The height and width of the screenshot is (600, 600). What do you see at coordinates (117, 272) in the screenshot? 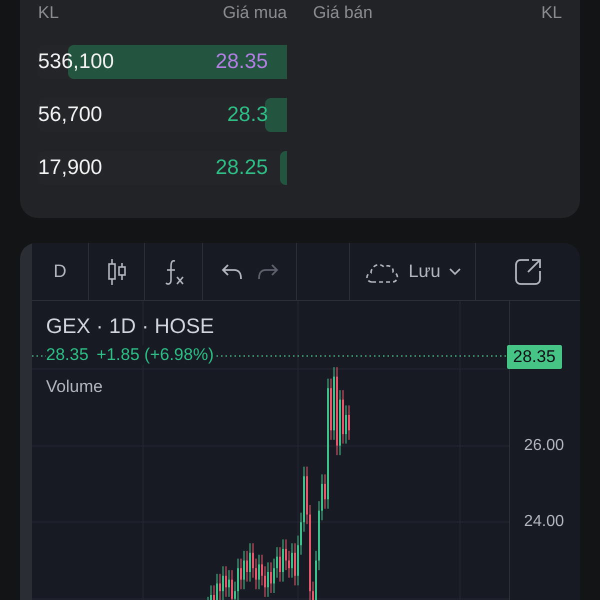
I see `candles-icon` at bounding box center [117, 272].